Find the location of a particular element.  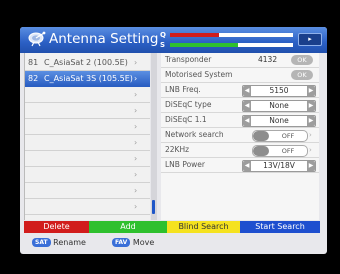

move-label: Move is located at coordinates (143, 242).